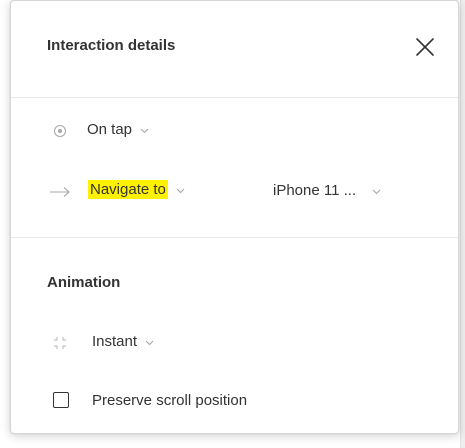 Image resolution: width=465 pixels, height=448 pixels. Describe the element at coordinates (462, 224) in the screenshot. I see `canvas-edge` at that location.